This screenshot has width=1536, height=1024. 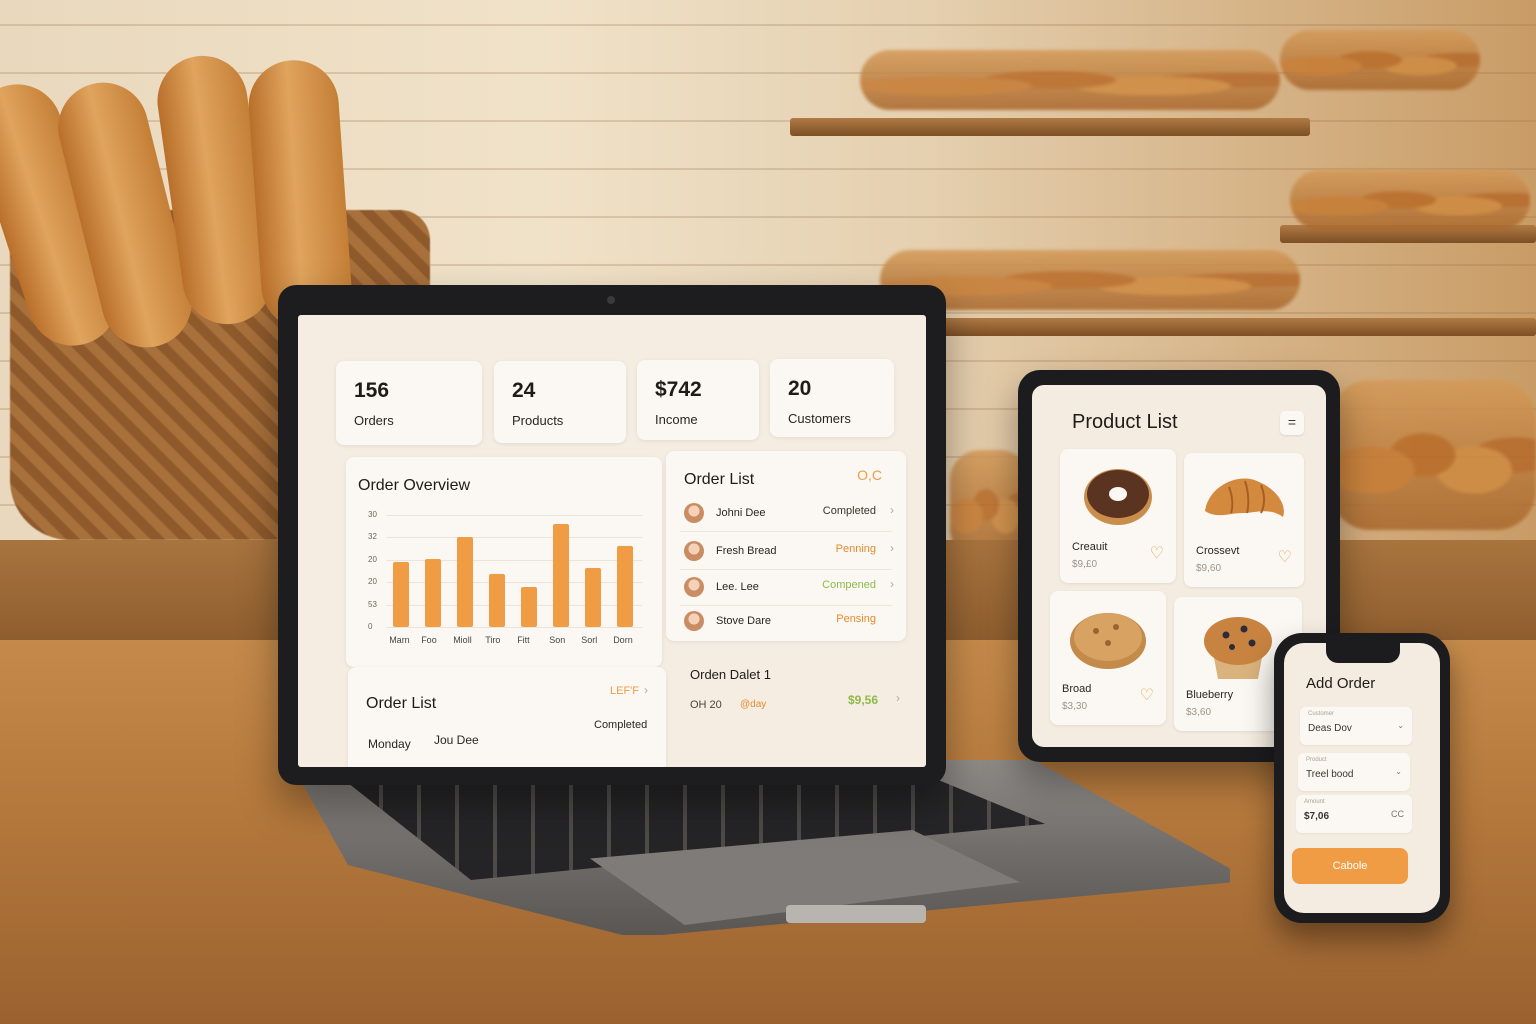 What do you see at coordinates (589, 640) in the screenshot?
I see `x-tick-label: Sorl` at bounding box center [589, 640].